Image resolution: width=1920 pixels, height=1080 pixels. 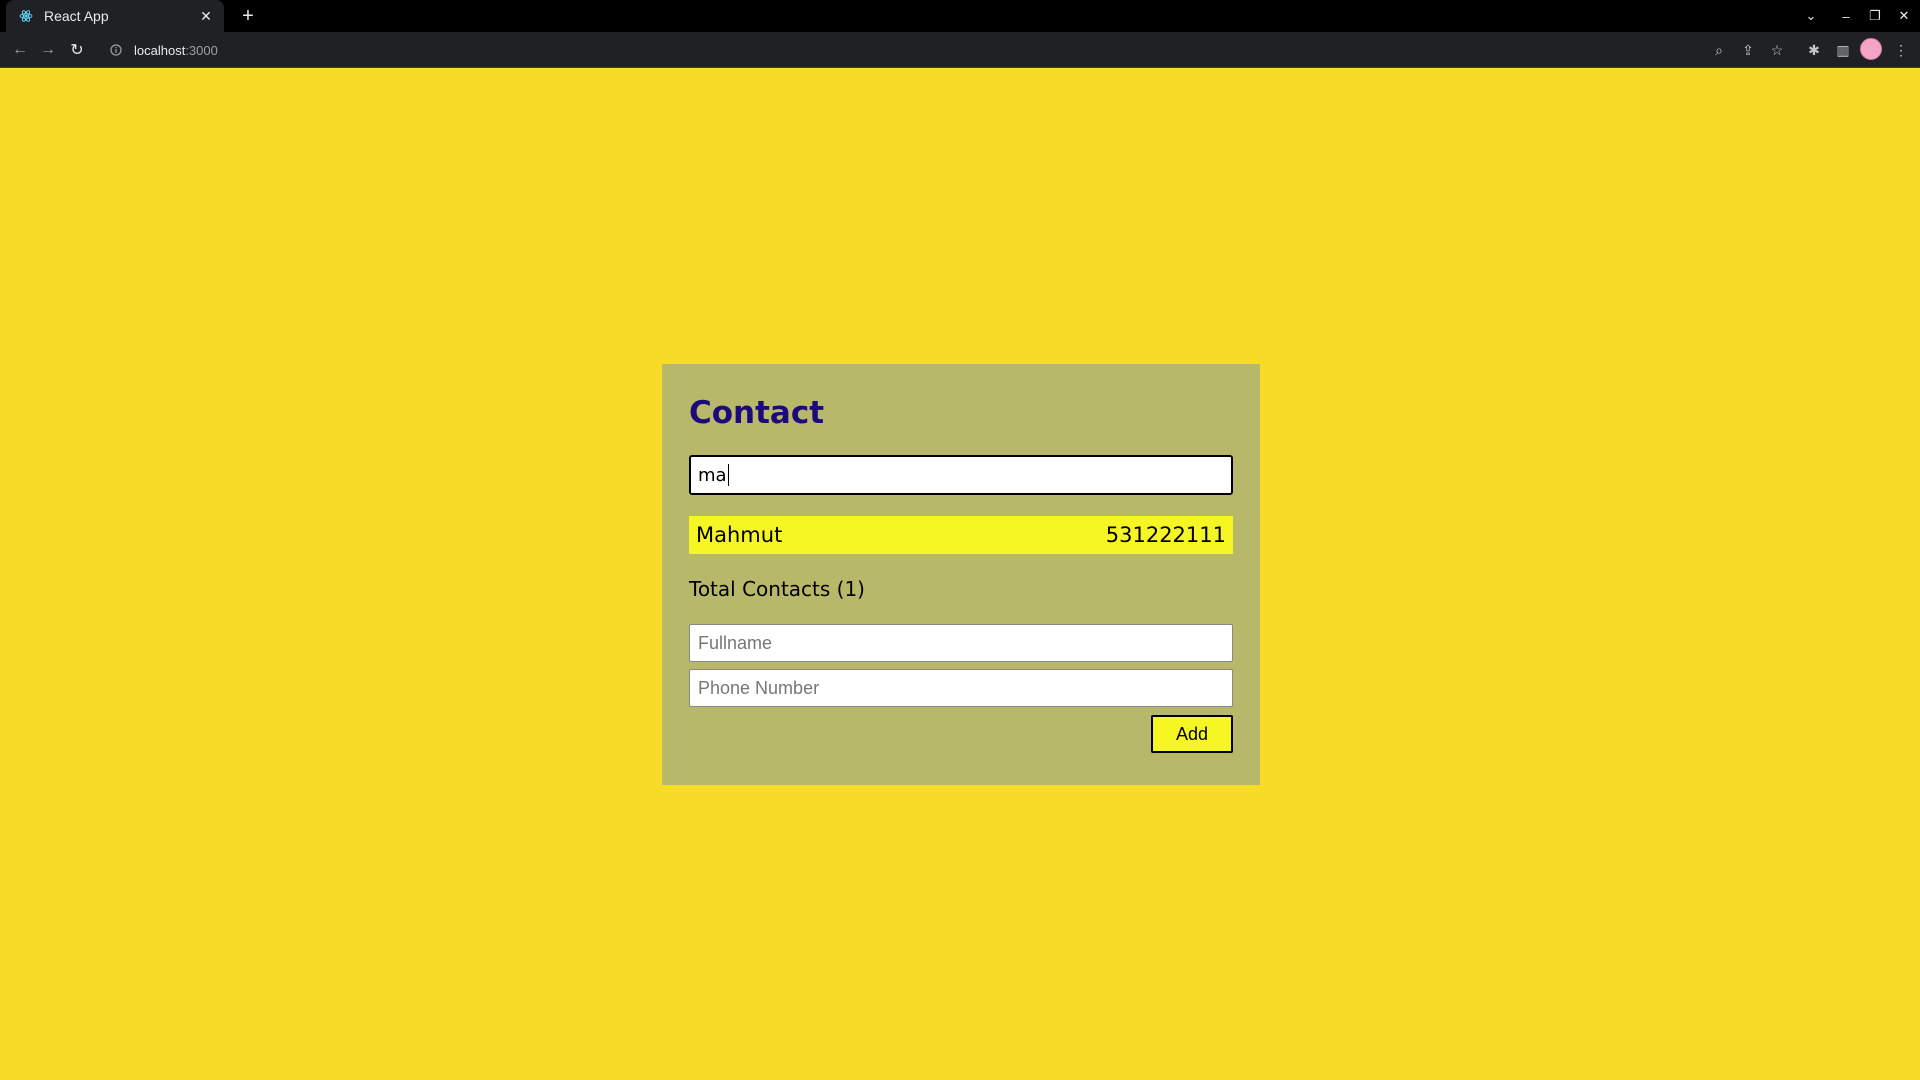 What do you see at coordinates (76, 16) in the screenshot?
I see `tab-title: React App` at bounding box center [76, 16].